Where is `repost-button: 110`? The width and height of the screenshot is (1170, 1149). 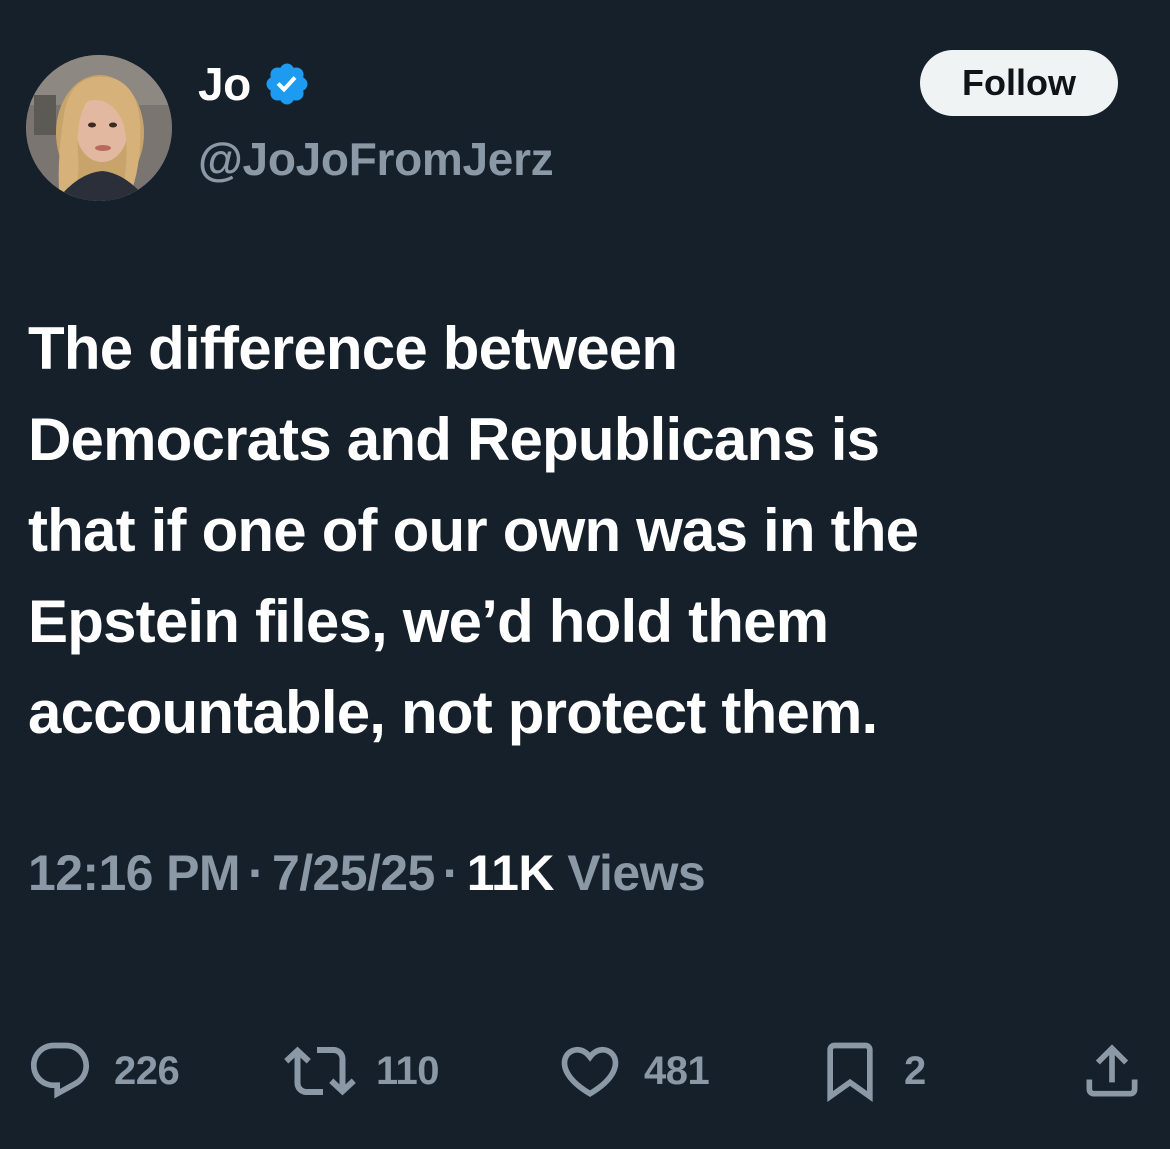
repost-button: 110 is located at coordinates (362, 1071).